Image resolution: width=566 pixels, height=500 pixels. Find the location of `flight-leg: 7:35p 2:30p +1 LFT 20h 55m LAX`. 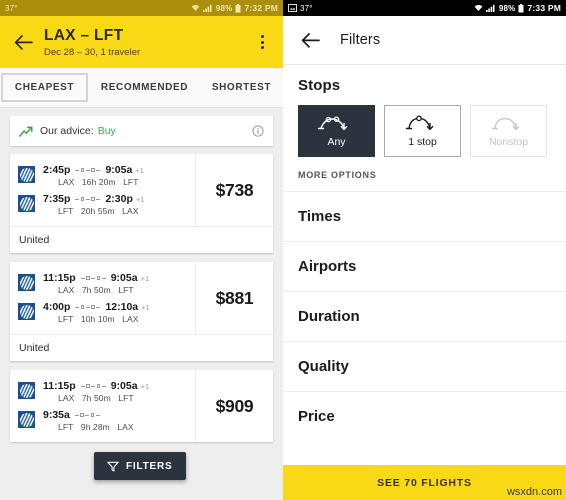

flight-leg: 7:35p 2:30p +1 LFT 20h 55m LAX is located at coordinates (102, 204).